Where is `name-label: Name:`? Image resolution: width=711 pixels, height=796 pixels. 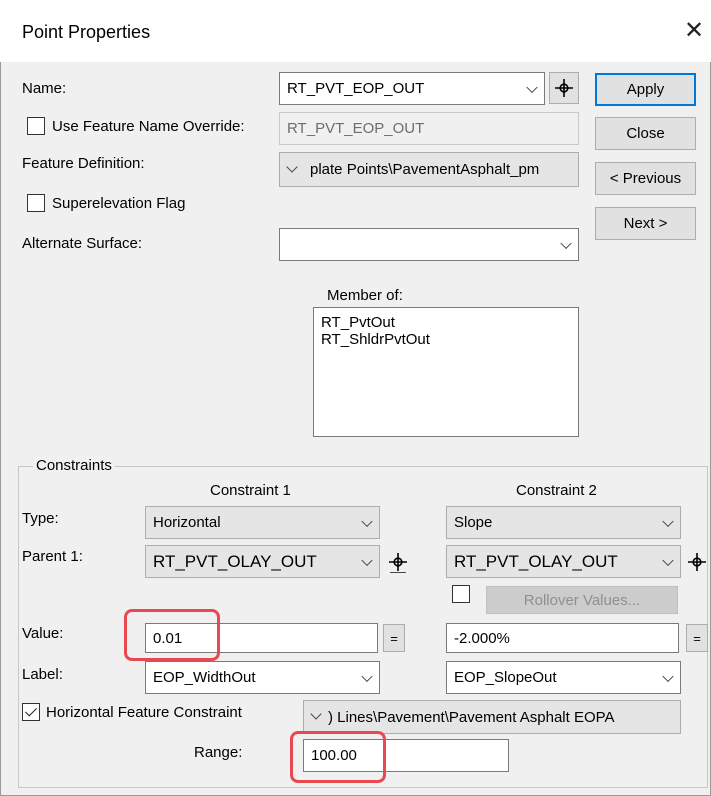 name-label: Name: is located at coordinates (44, 88).